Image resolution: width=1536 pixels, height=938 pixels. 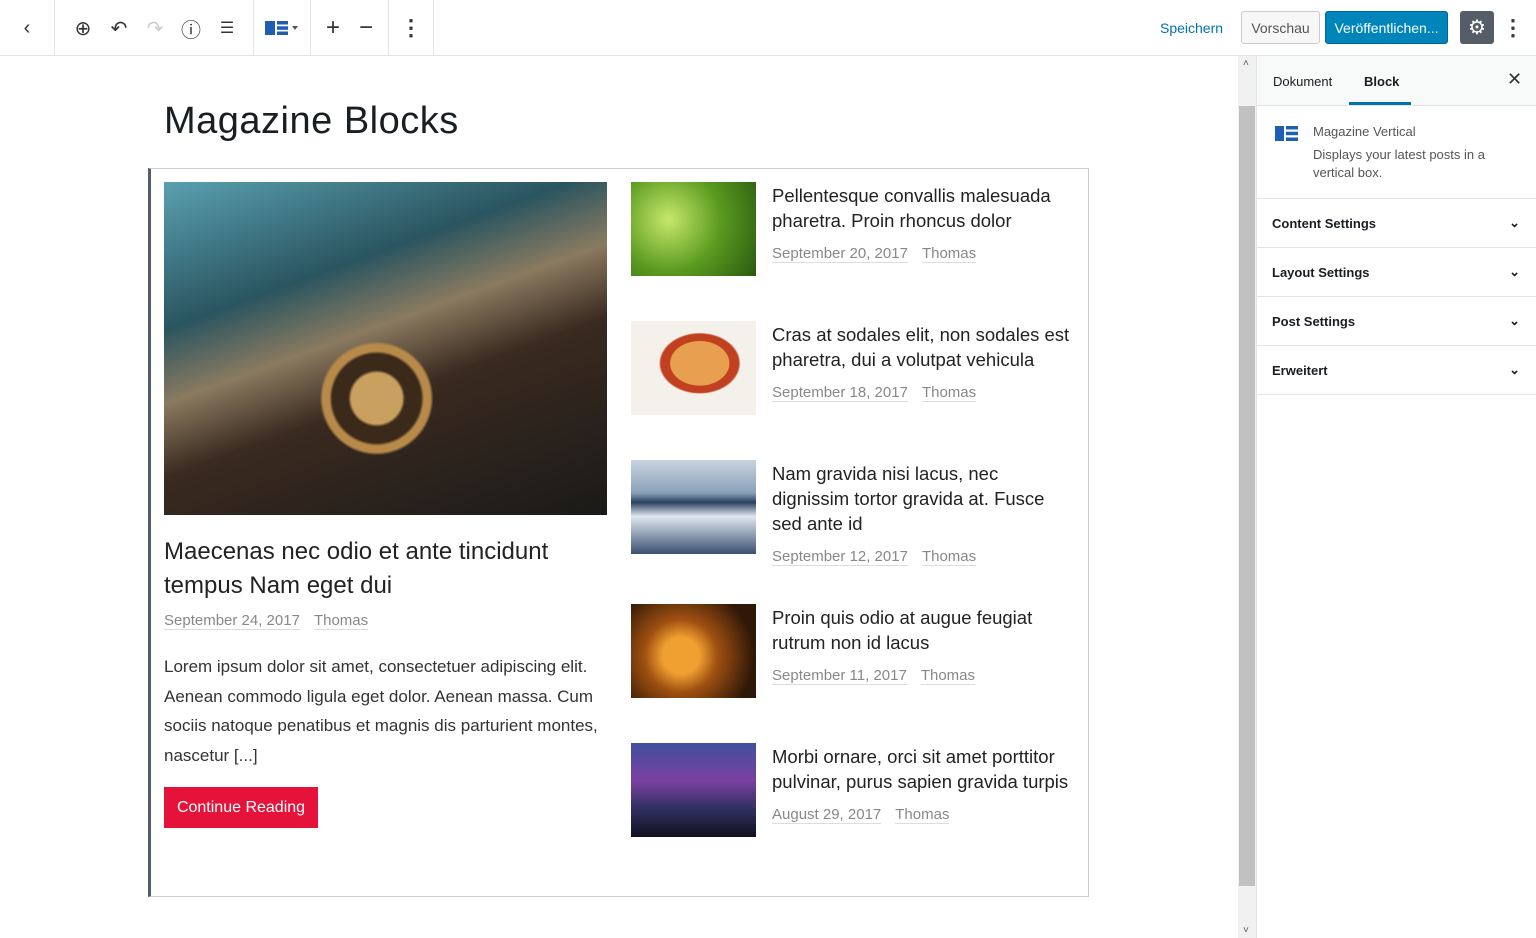 I want to click on panel-label: Post Settings, so click(x=1314, y=321).